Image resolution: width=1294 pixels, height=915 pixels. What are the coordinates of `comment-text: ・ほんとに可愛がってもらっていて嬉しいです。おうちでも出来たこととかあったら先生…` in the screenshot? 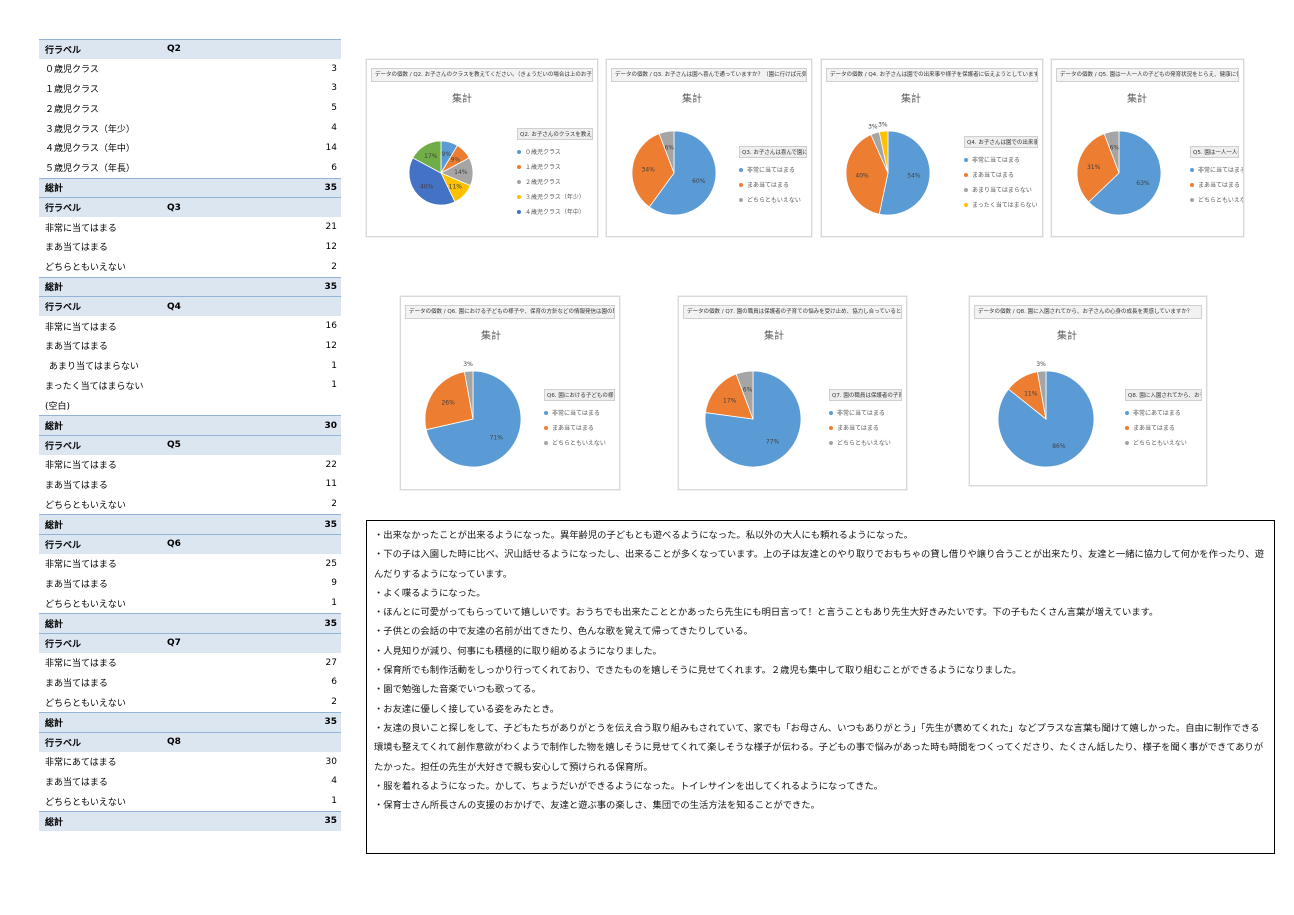 It's located at (766, 613).